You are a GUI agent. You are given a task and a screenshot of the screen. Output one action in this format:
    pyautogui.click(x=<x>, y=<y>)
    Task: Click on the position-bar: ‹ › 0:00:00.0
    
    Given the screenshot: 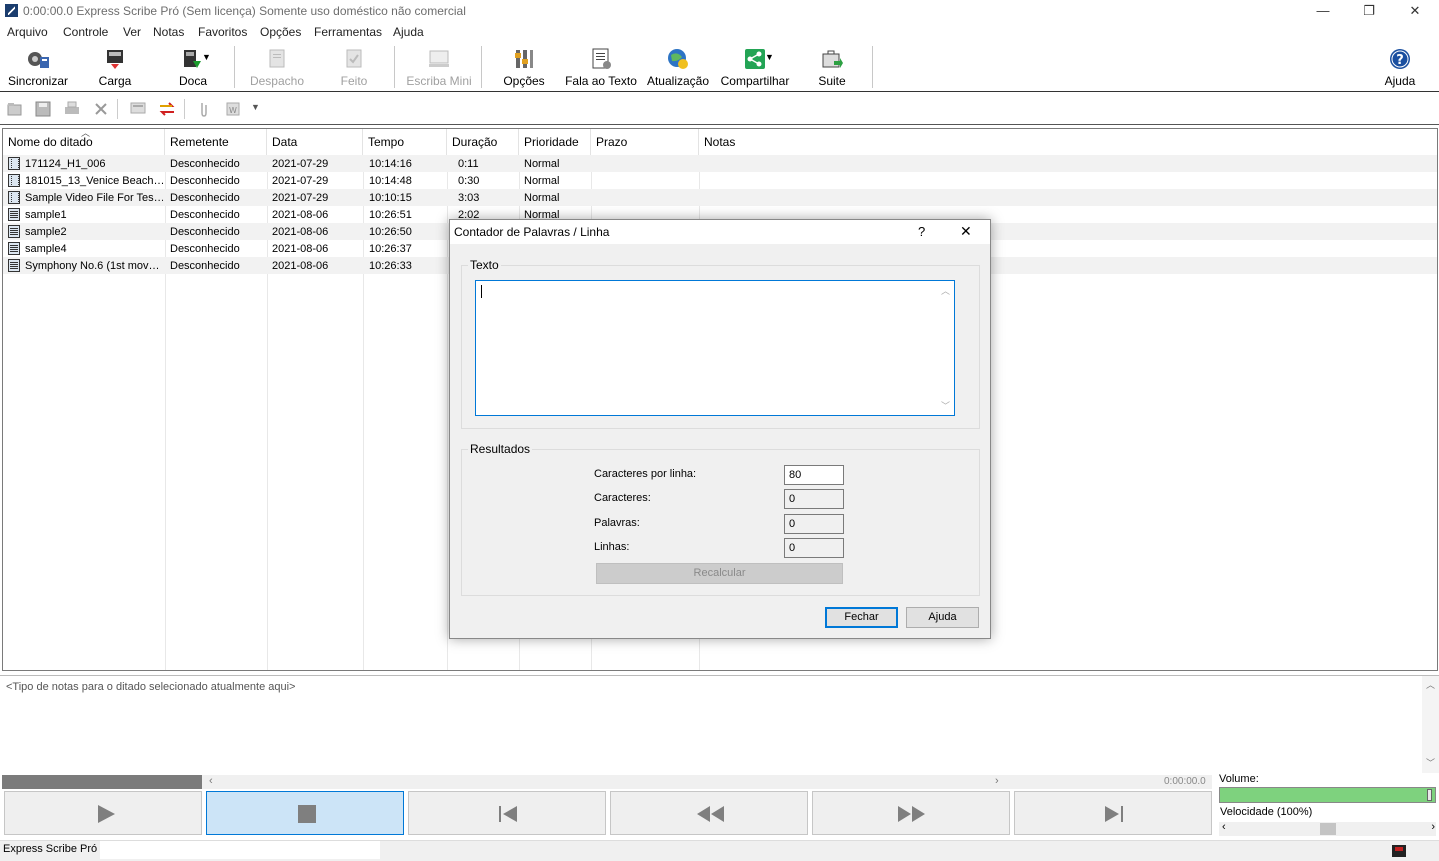 What is the action you would take?
    pyautogui.click(x=607, y=782)
    